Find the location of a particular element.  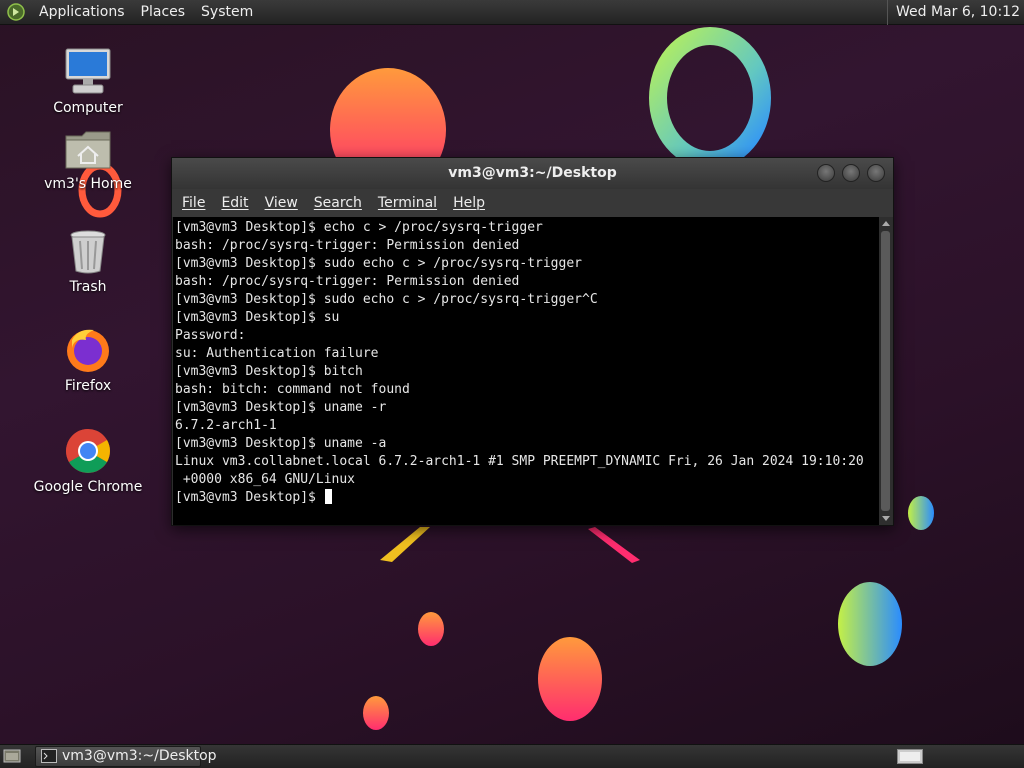

applications-menu: Applications is located at coordinates (82, 12).